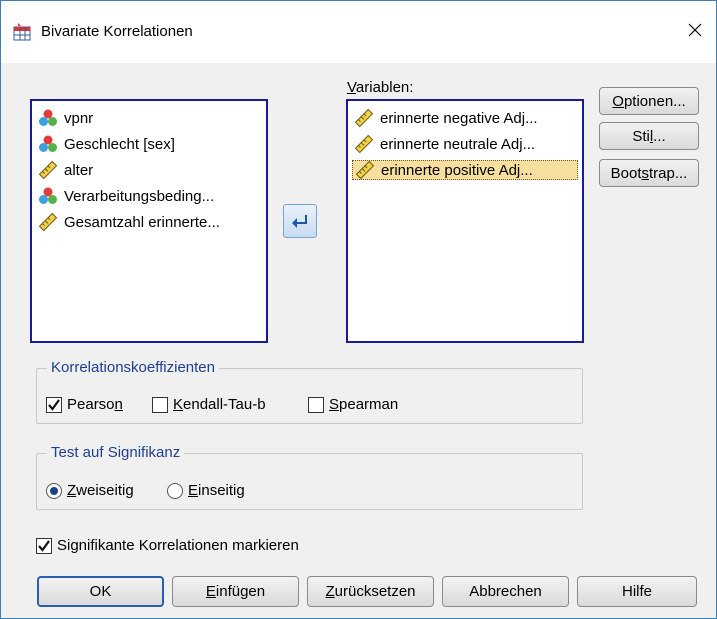 The image size is (717, 619). I want to click on abbrechen-button: Abbrechen, so click(505, 591).